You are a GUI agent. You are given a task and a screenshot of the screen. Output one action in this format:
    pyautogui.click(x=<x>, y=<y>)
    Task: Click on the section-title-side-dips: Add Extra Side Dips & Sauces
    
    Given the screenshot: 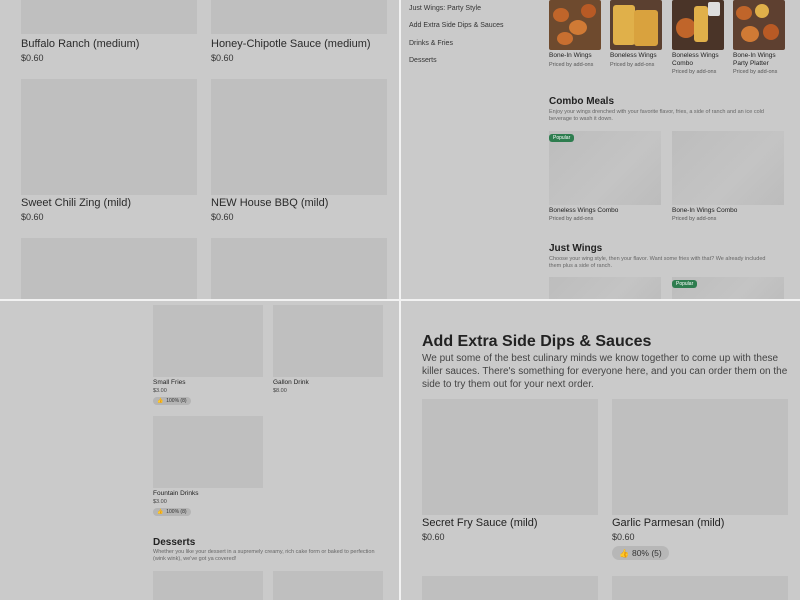 What is the action you would take?
    pyautogui.click(x=537, y=341)
    